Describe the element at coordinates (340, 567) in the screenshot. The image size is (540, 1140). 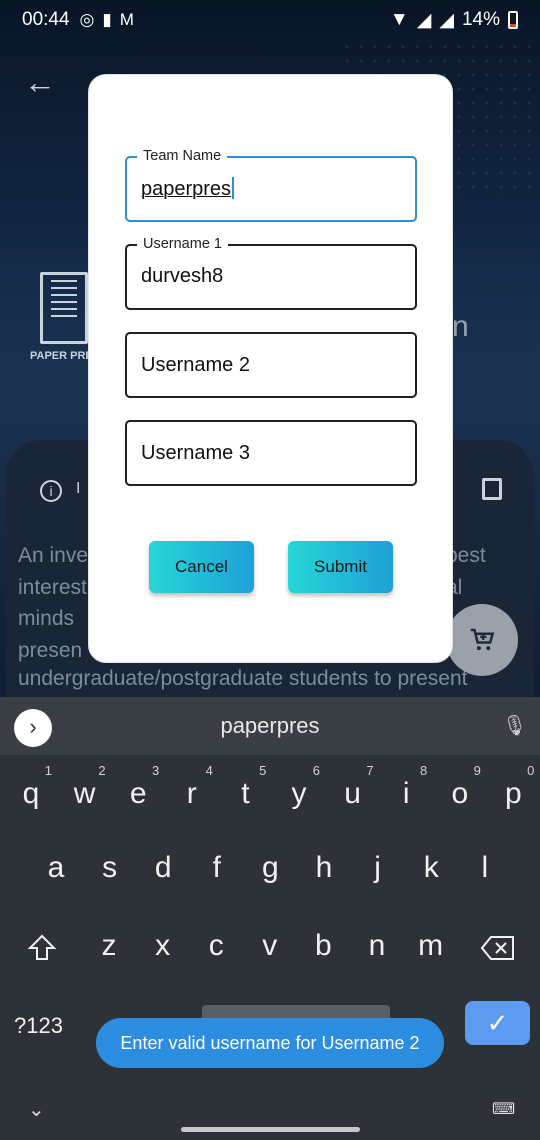
I see `submit-button: Submit` at that location.